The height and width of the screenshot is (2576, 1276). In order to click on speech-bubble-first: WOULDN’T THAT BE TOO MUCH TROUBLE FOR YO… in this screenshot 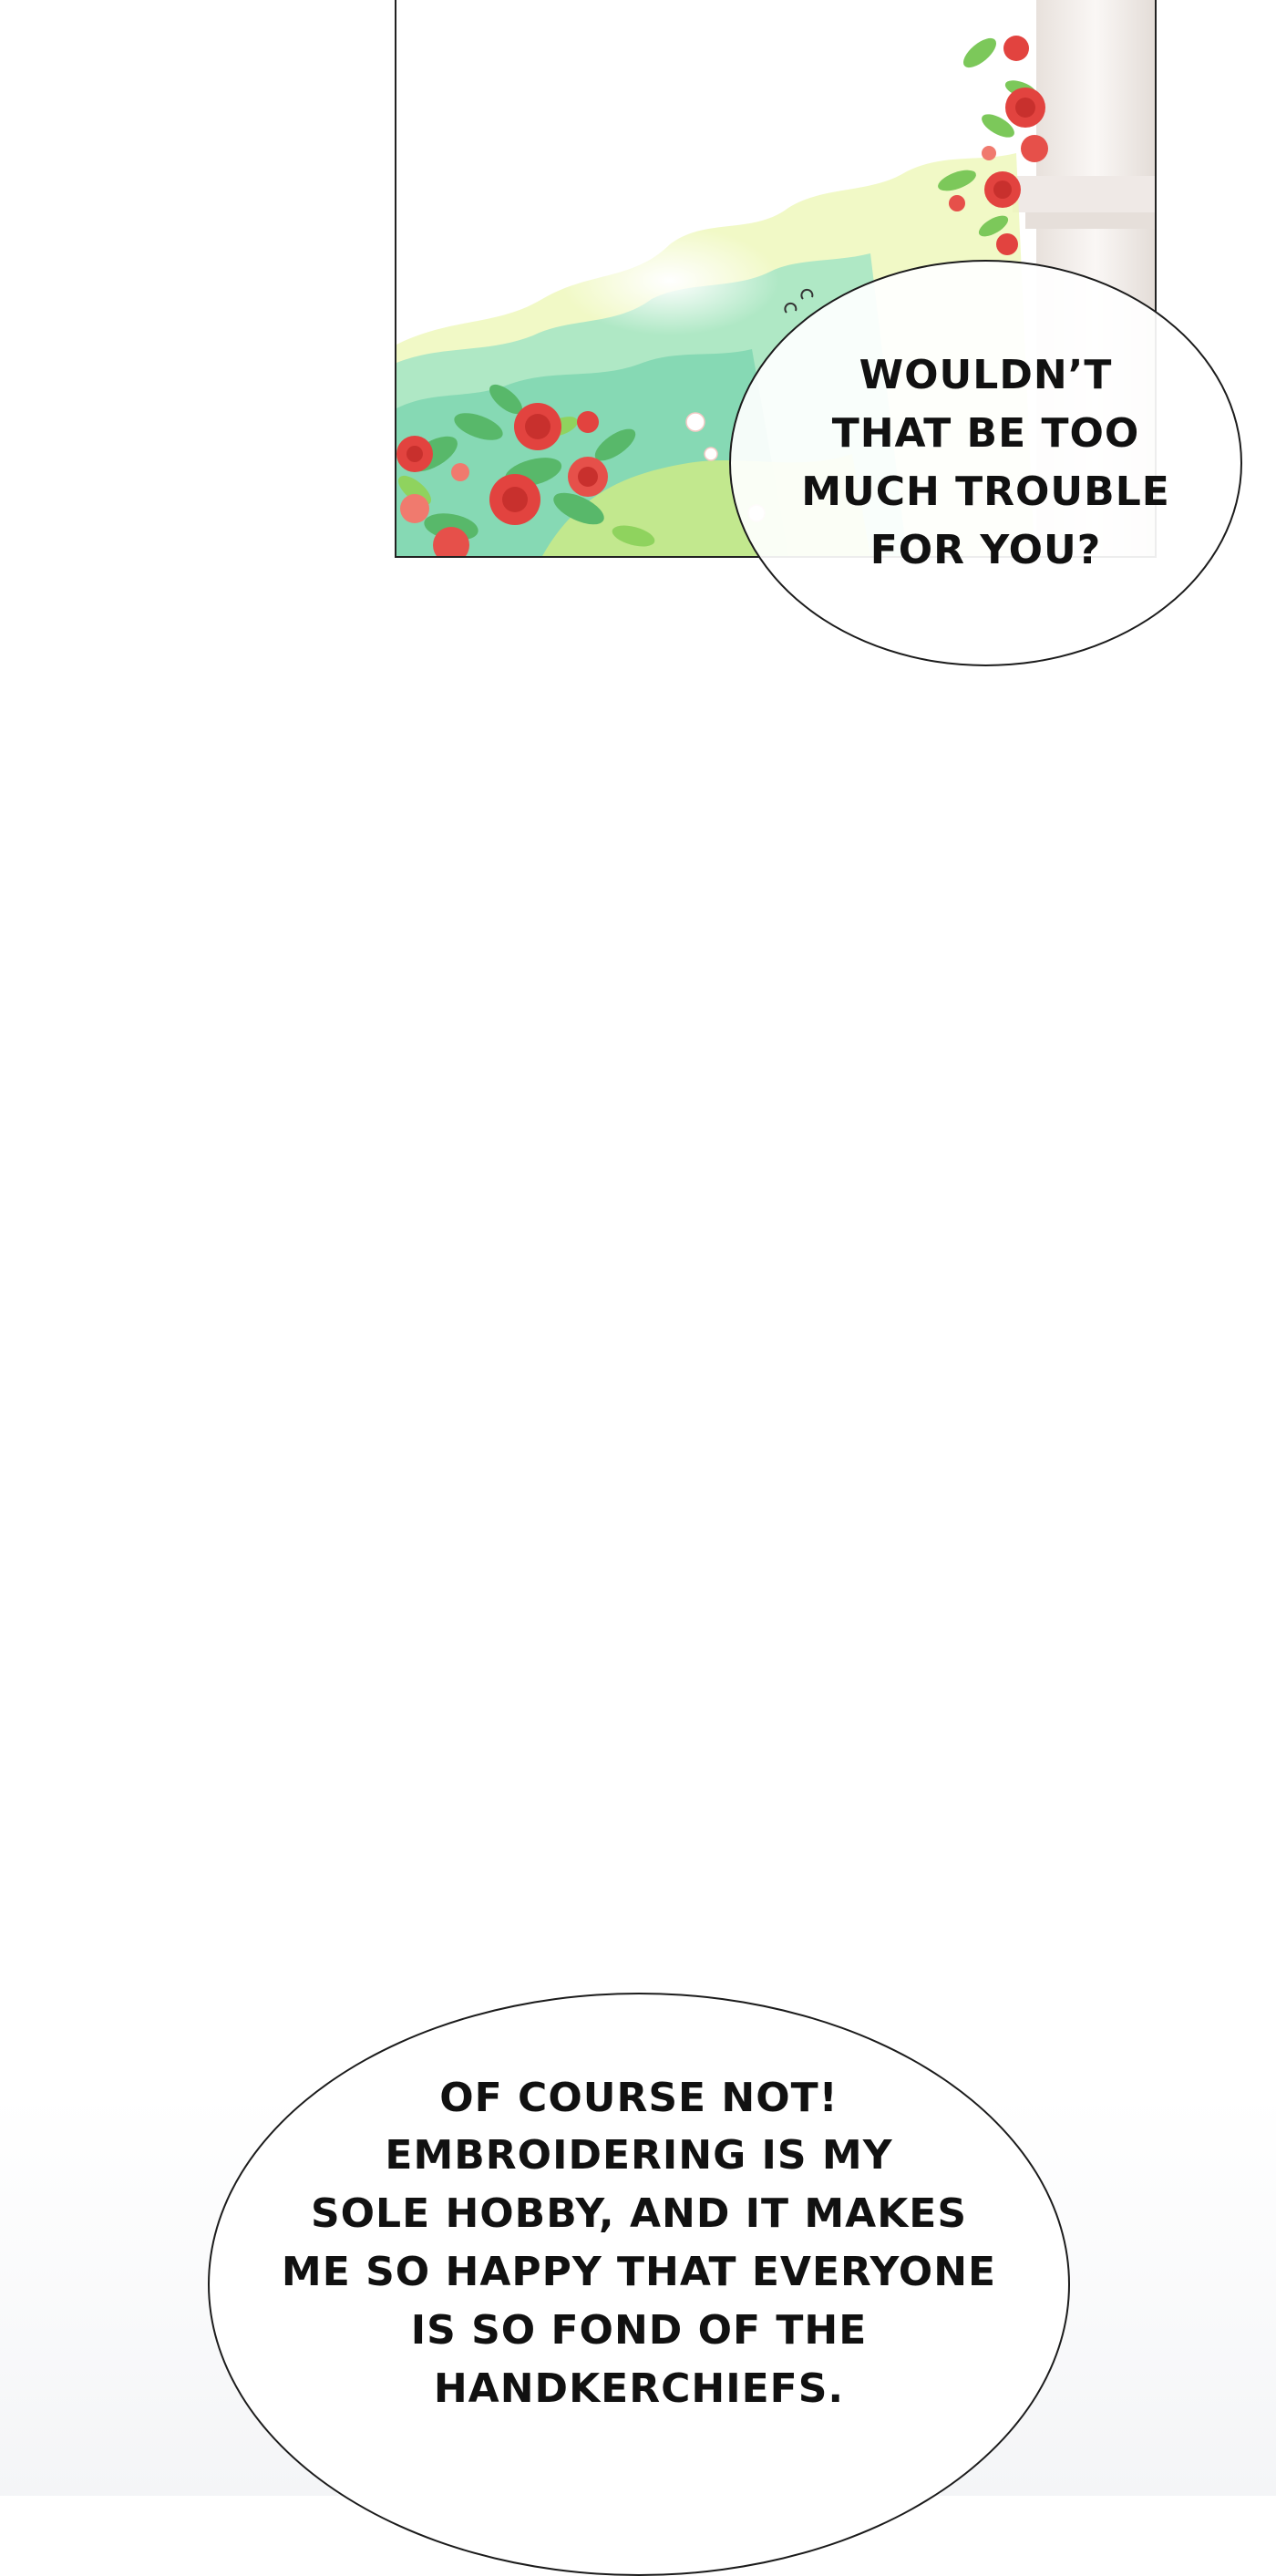, I will do `click(985, 463)`.